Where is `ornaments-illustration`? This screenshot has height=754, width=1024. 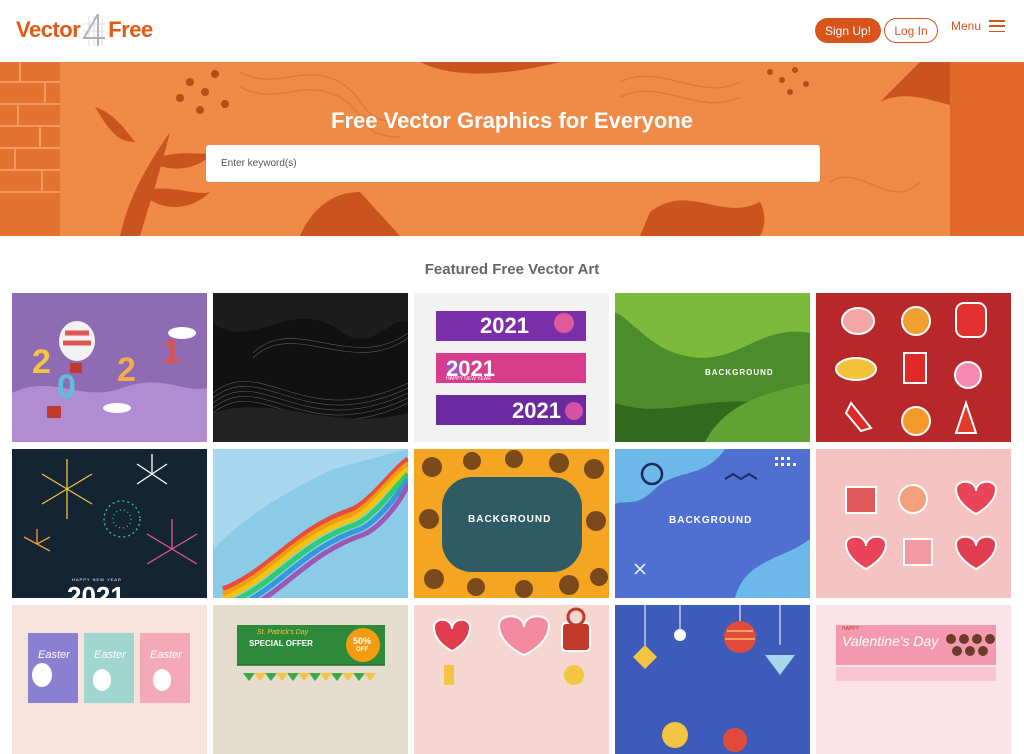
ornaments-illustration is located at coordinates (712, 679).